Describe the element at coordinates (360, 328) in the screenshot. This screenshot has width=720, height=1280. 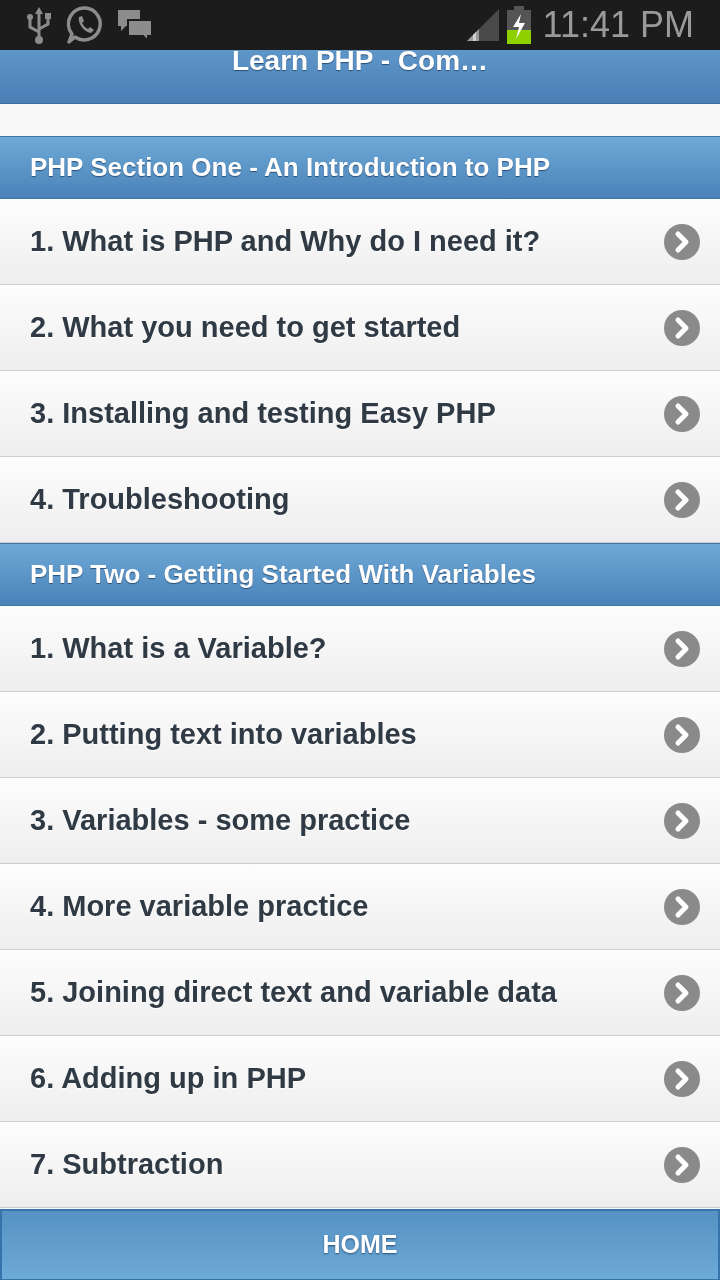
I see `lesson-link: 2. What you need to get started` at that location.